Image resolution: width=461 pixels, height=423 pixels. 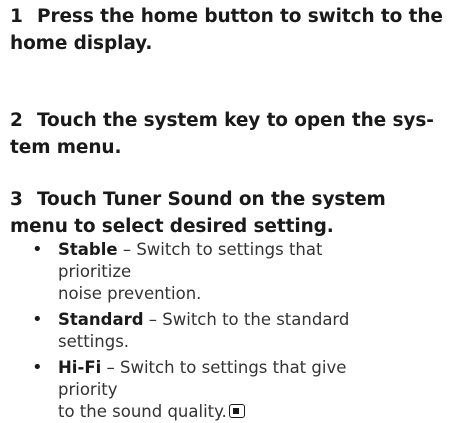 What do you see at coordinates (101, 319) in the screenshot?
I see `option-term: Standard` at bounding box center [101, 319].